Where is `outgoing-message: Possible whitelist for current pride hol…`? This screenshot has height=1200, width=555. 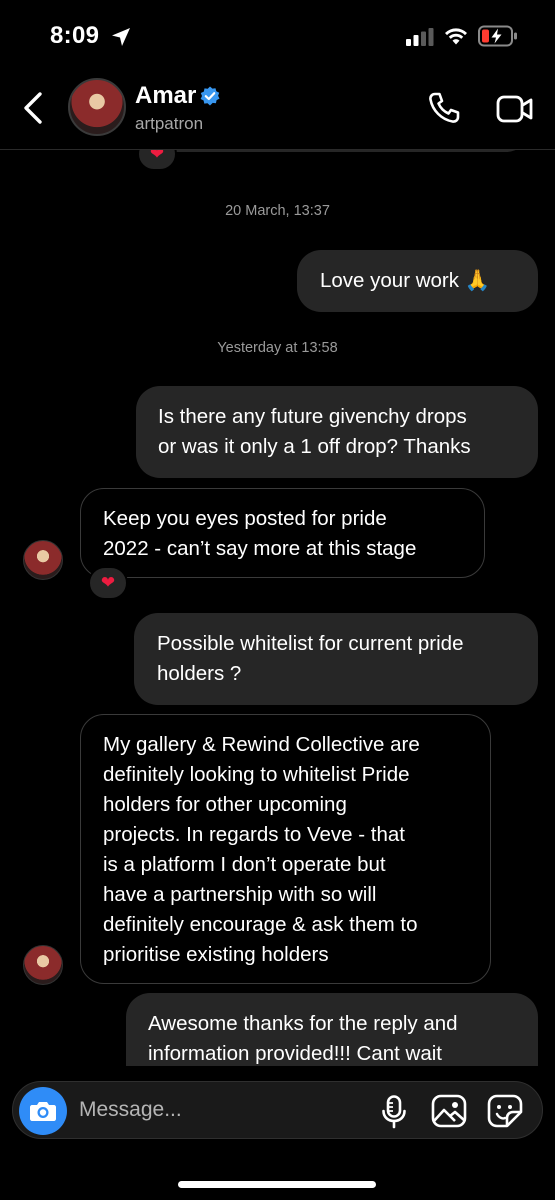
outgoing-message: Possible whitelist for current pride hol… is located at coordinates (336, 659).